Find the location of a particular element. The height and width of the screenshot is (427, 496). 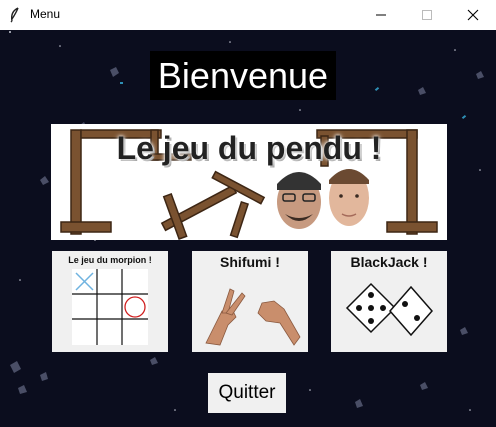

title-bar: Menu is located at coordinates (248, 15).